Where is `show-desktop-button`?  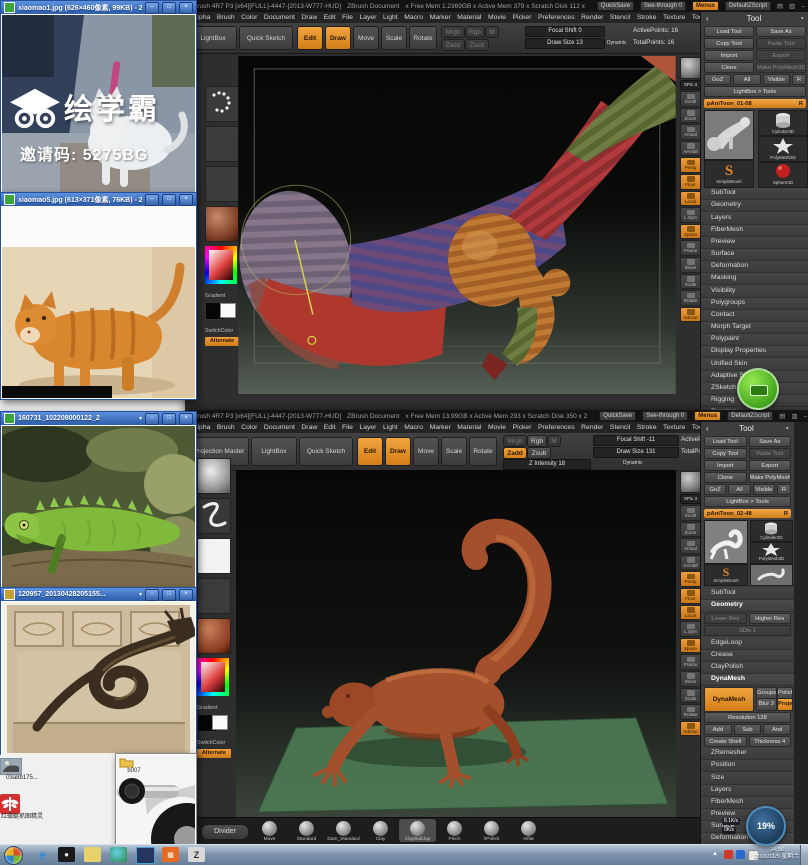
show-desktop-button is located at coordinates (804, 855).